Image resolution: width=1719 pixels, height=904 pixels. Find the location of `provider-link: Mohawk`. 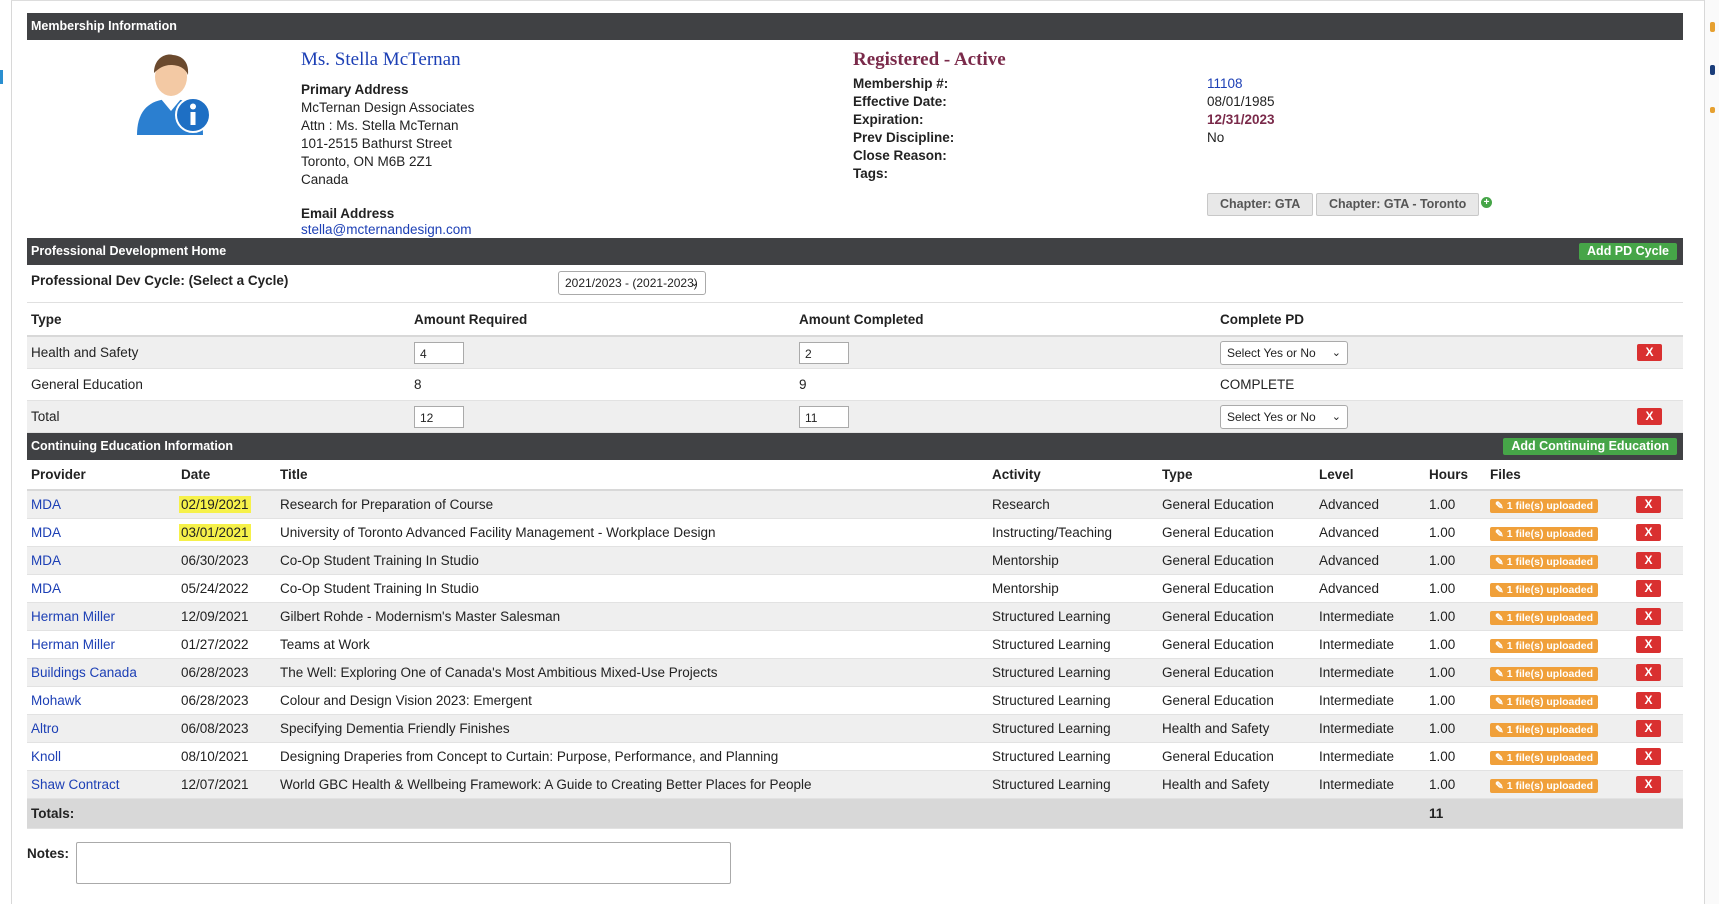

provider-link: Mohawk is located at coordinates (56, 700).